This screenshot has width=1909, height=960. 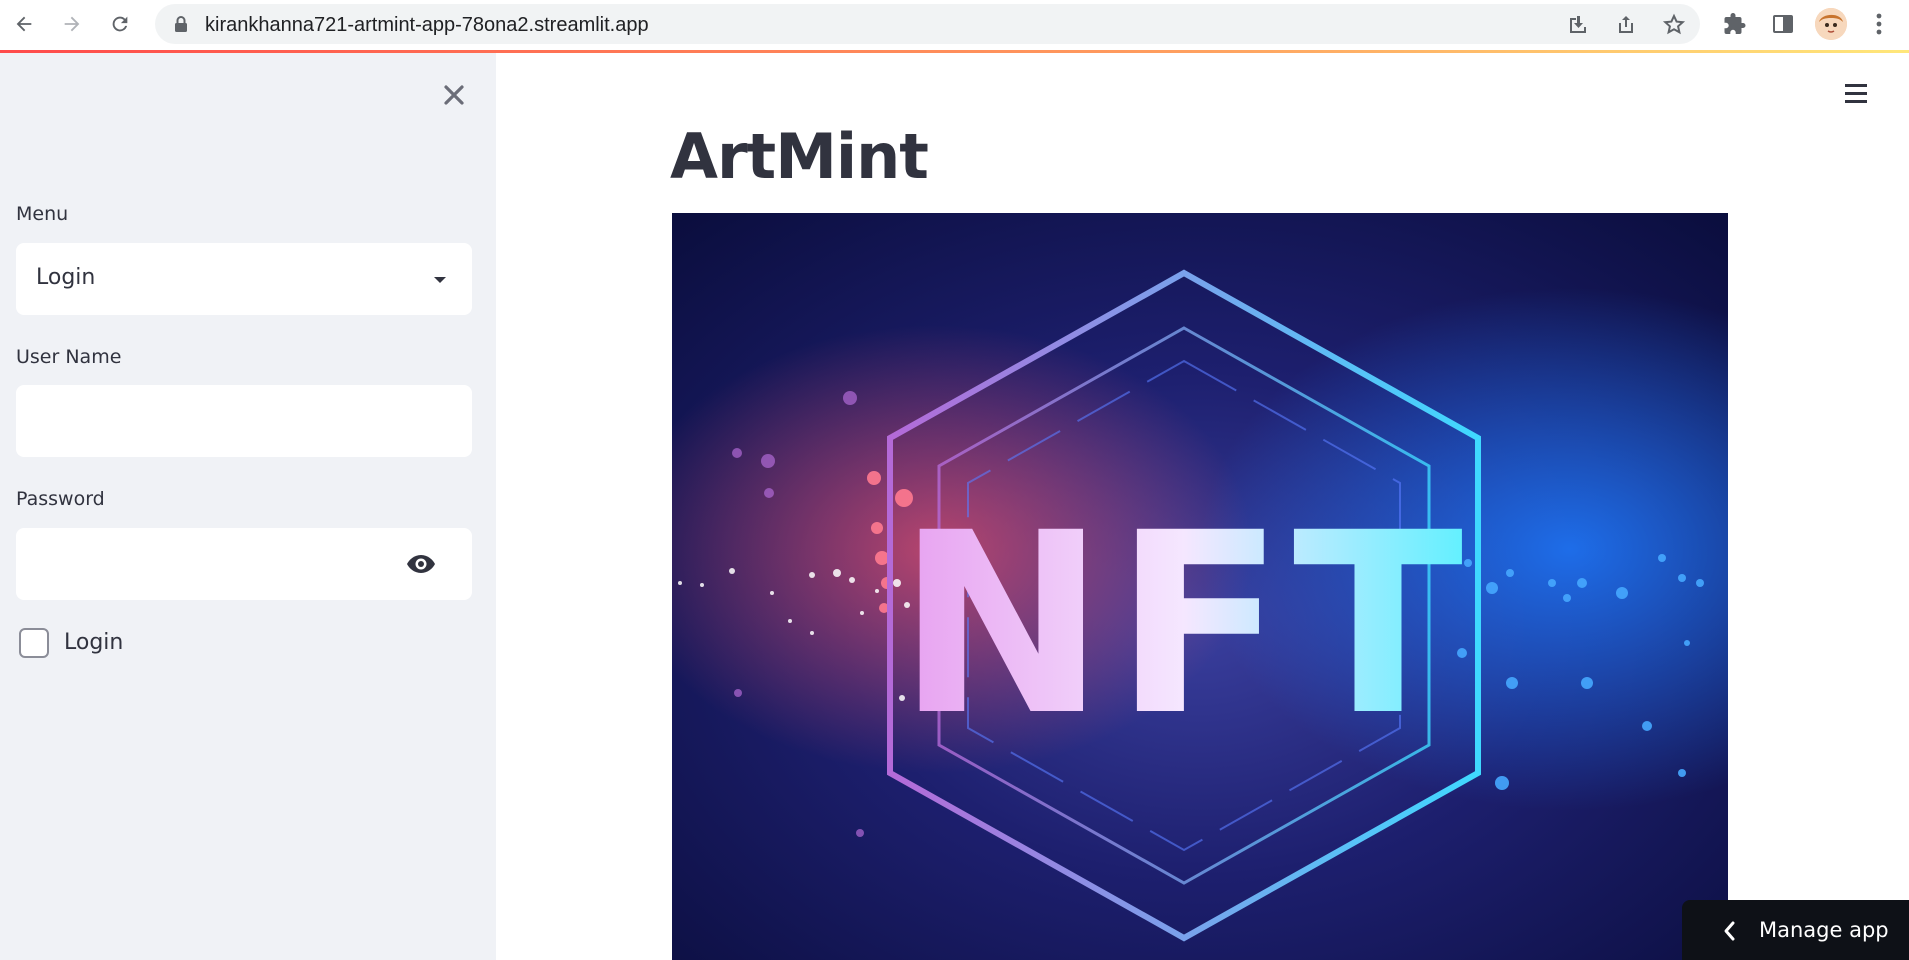 I want to click on arrow-right-icon, so click(x=72, y=24).